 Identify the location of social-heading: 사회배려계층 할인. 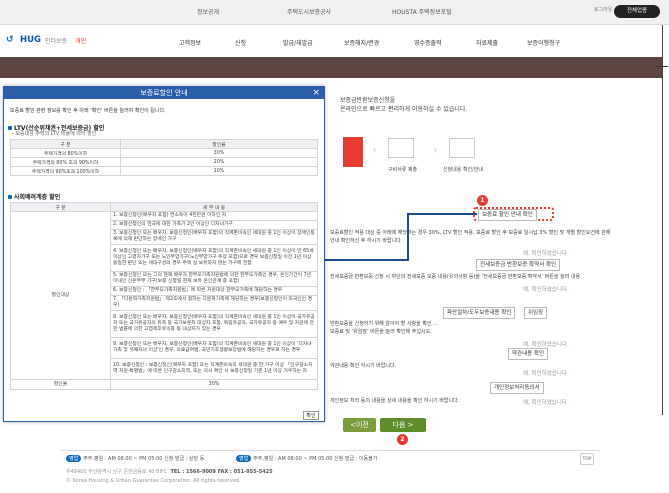
(34, 196).